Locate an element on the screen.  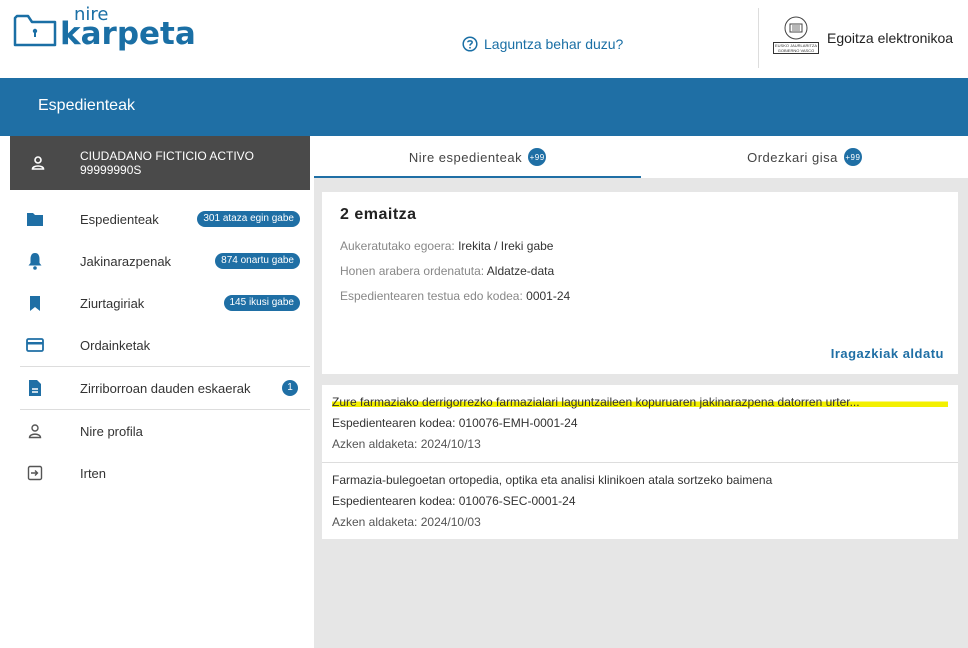
sidebar-item-jakinarazpenak: Jakinarazpenak 874 onartu gabe is located at coordinates (160, 261).